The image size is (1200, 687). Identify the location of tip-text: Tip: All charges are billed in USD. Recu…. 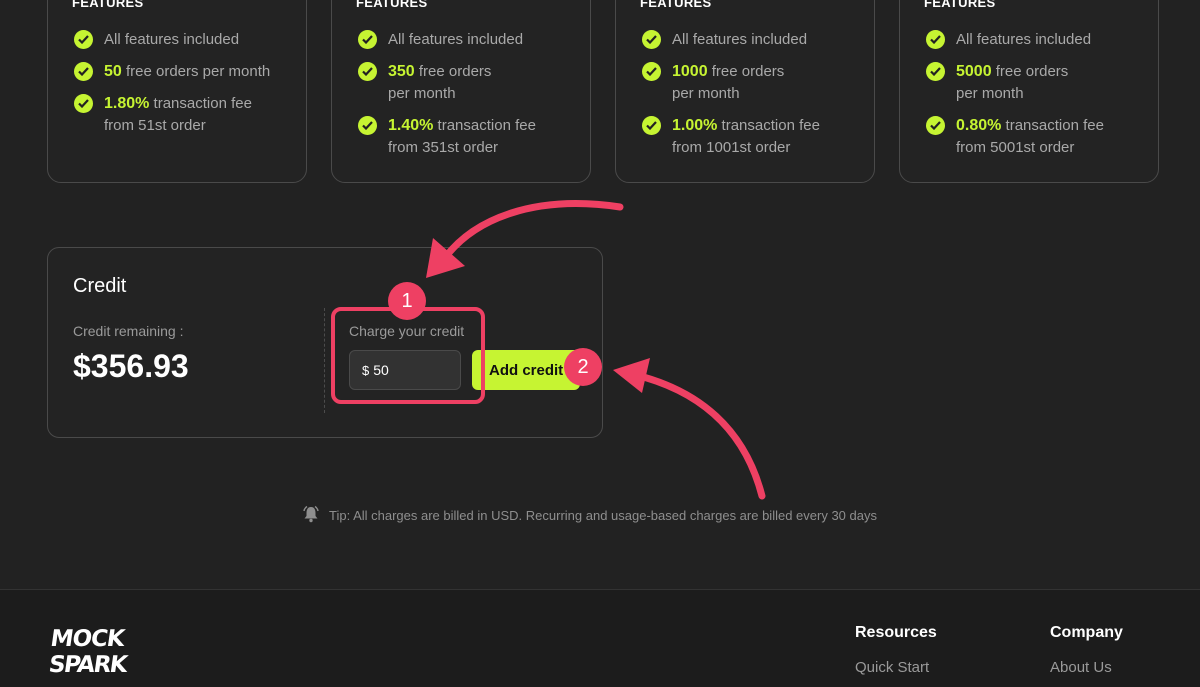
(603, 515).